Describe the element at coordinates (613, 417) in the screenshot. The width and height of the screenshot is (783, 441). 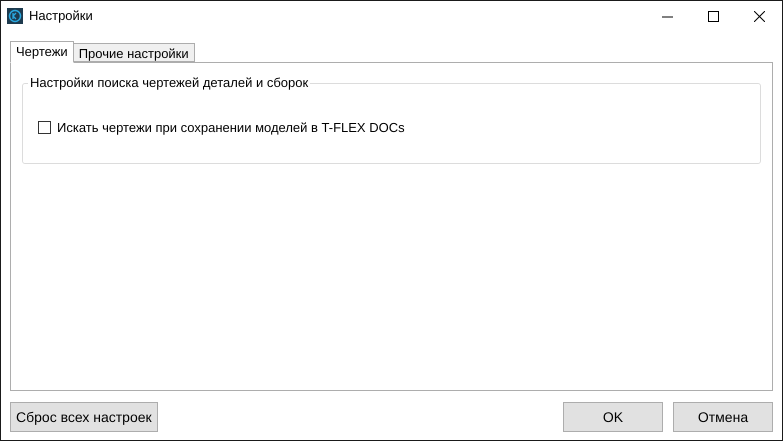
I see `ok-button: OK` at that location.